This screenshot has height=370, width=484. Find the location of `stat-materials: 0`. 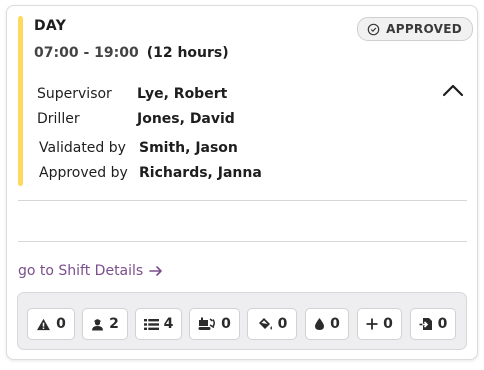

stat-materials: 0 is located at coordinates (272, 324).